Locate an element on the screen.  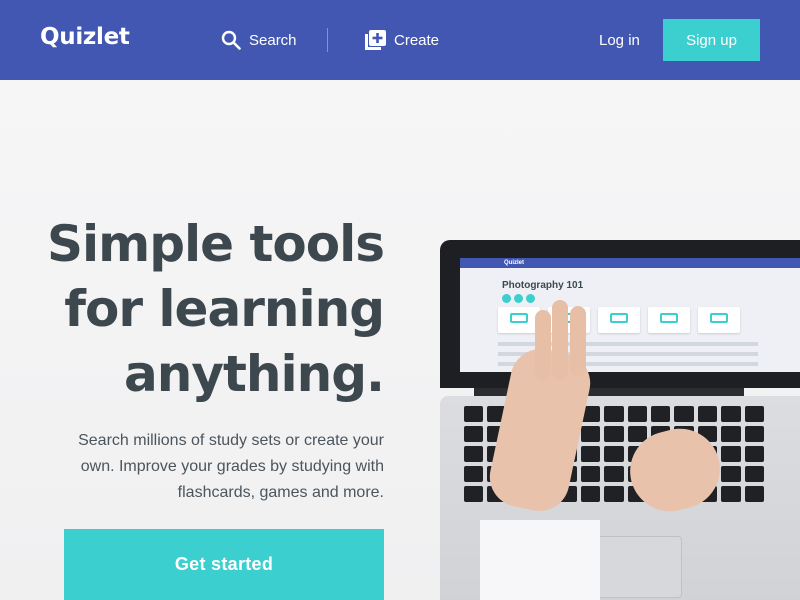
shirt-sleeve is located at coordinates (540, 560).